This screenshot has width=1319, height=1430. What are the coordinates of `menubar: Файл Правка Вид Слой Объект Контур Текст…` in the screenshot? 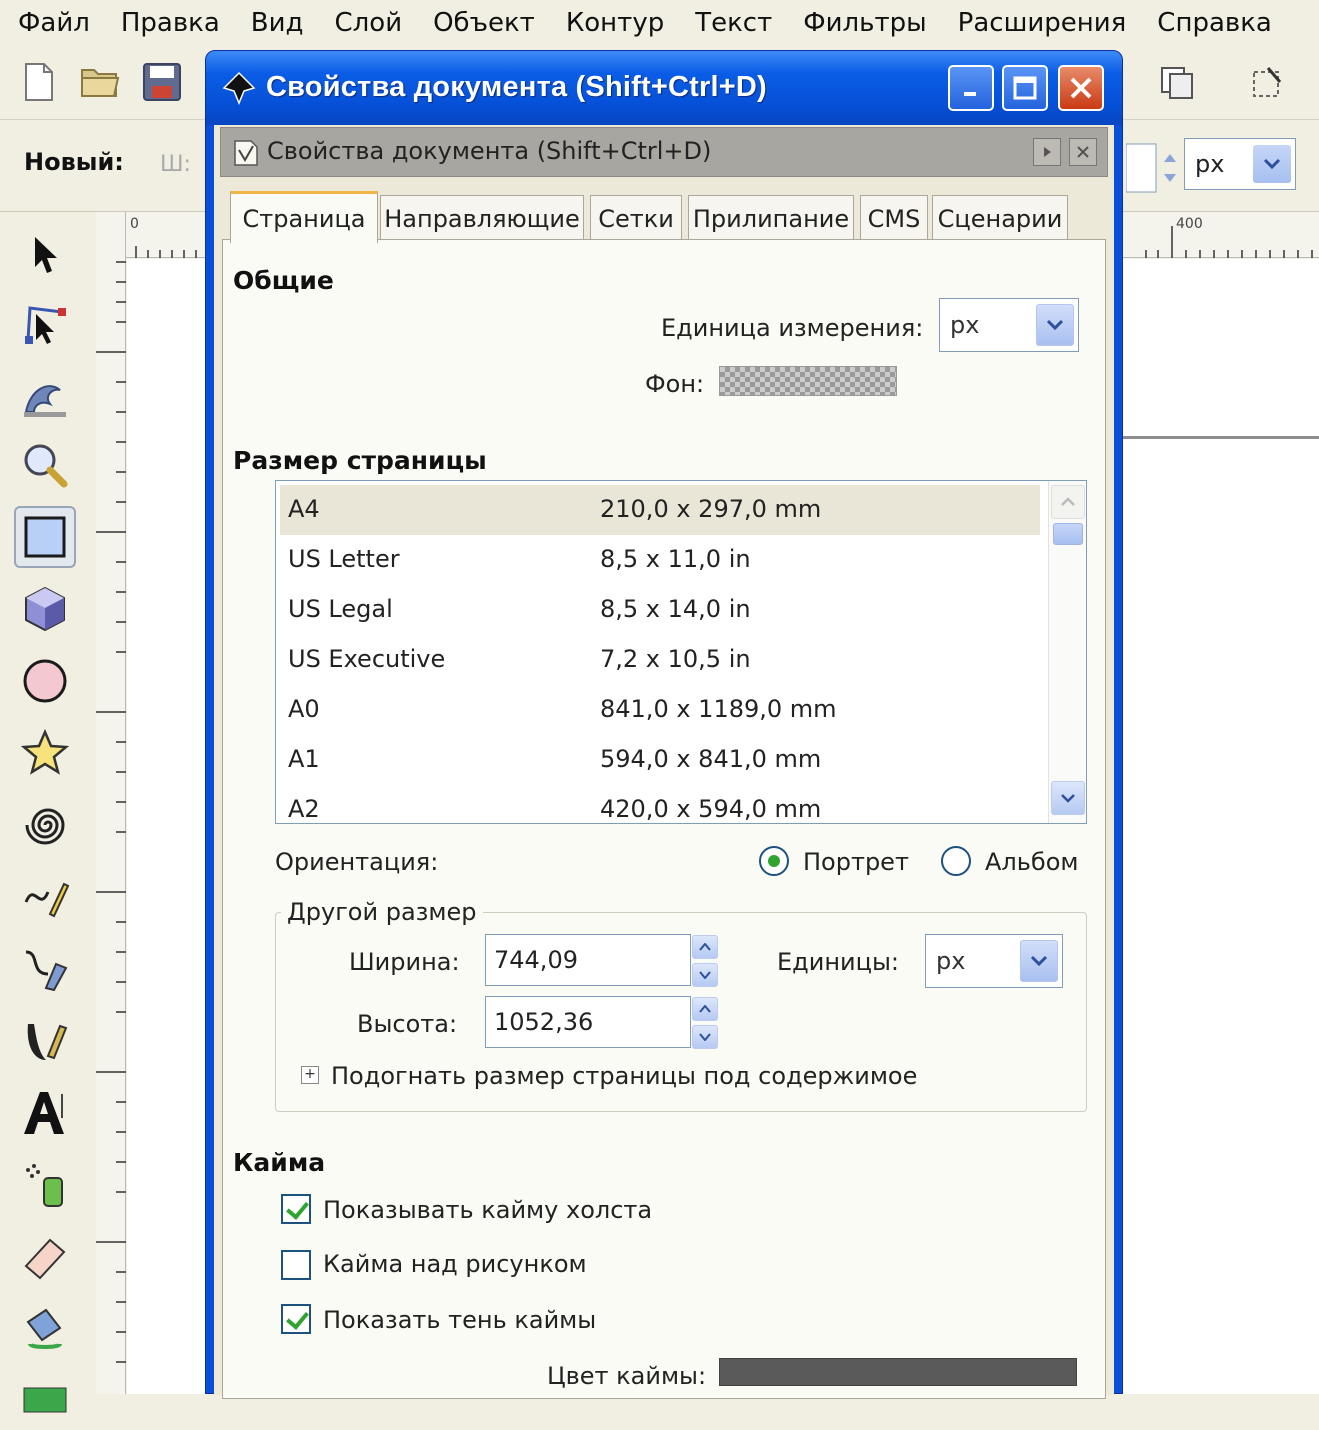 It's located at (659, 23).